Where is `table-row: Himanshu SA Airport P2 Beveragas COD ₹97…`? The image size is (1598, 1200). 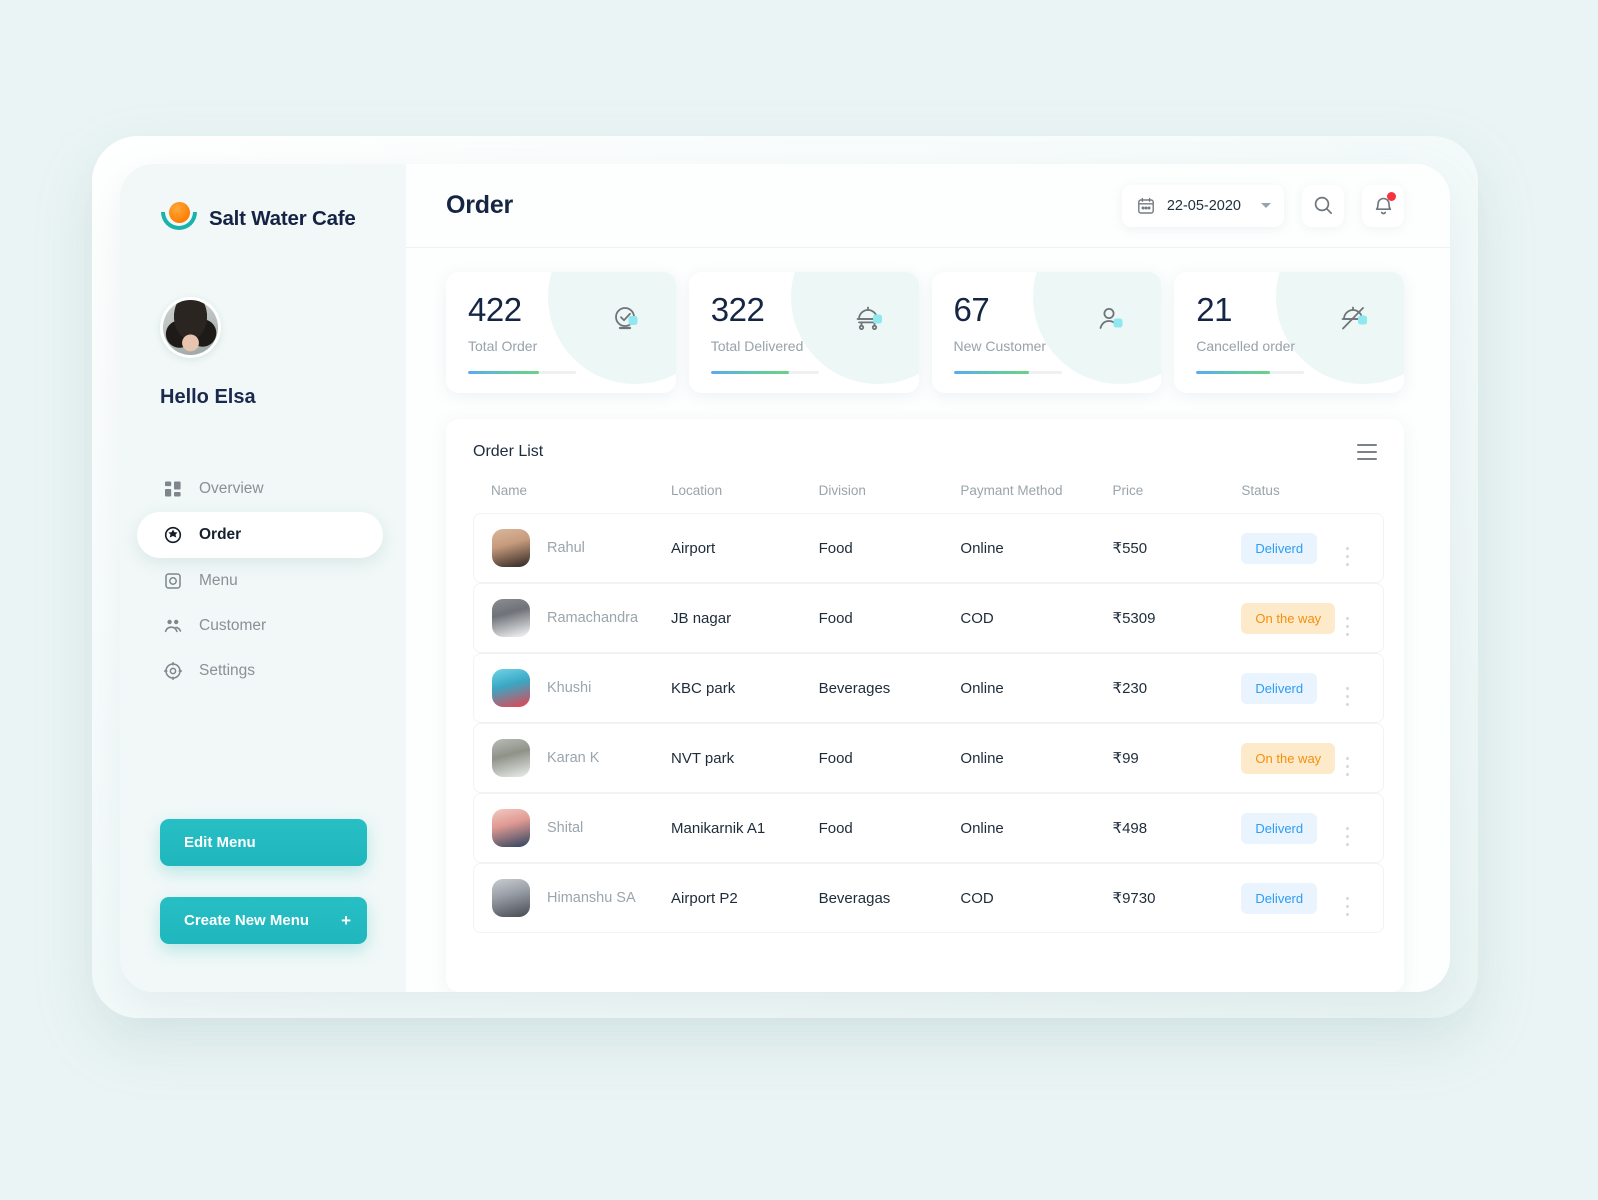 table-row: Himanshu SA Airport P2 Beveragas COD ₹97… is located at coordinates (928, 898).